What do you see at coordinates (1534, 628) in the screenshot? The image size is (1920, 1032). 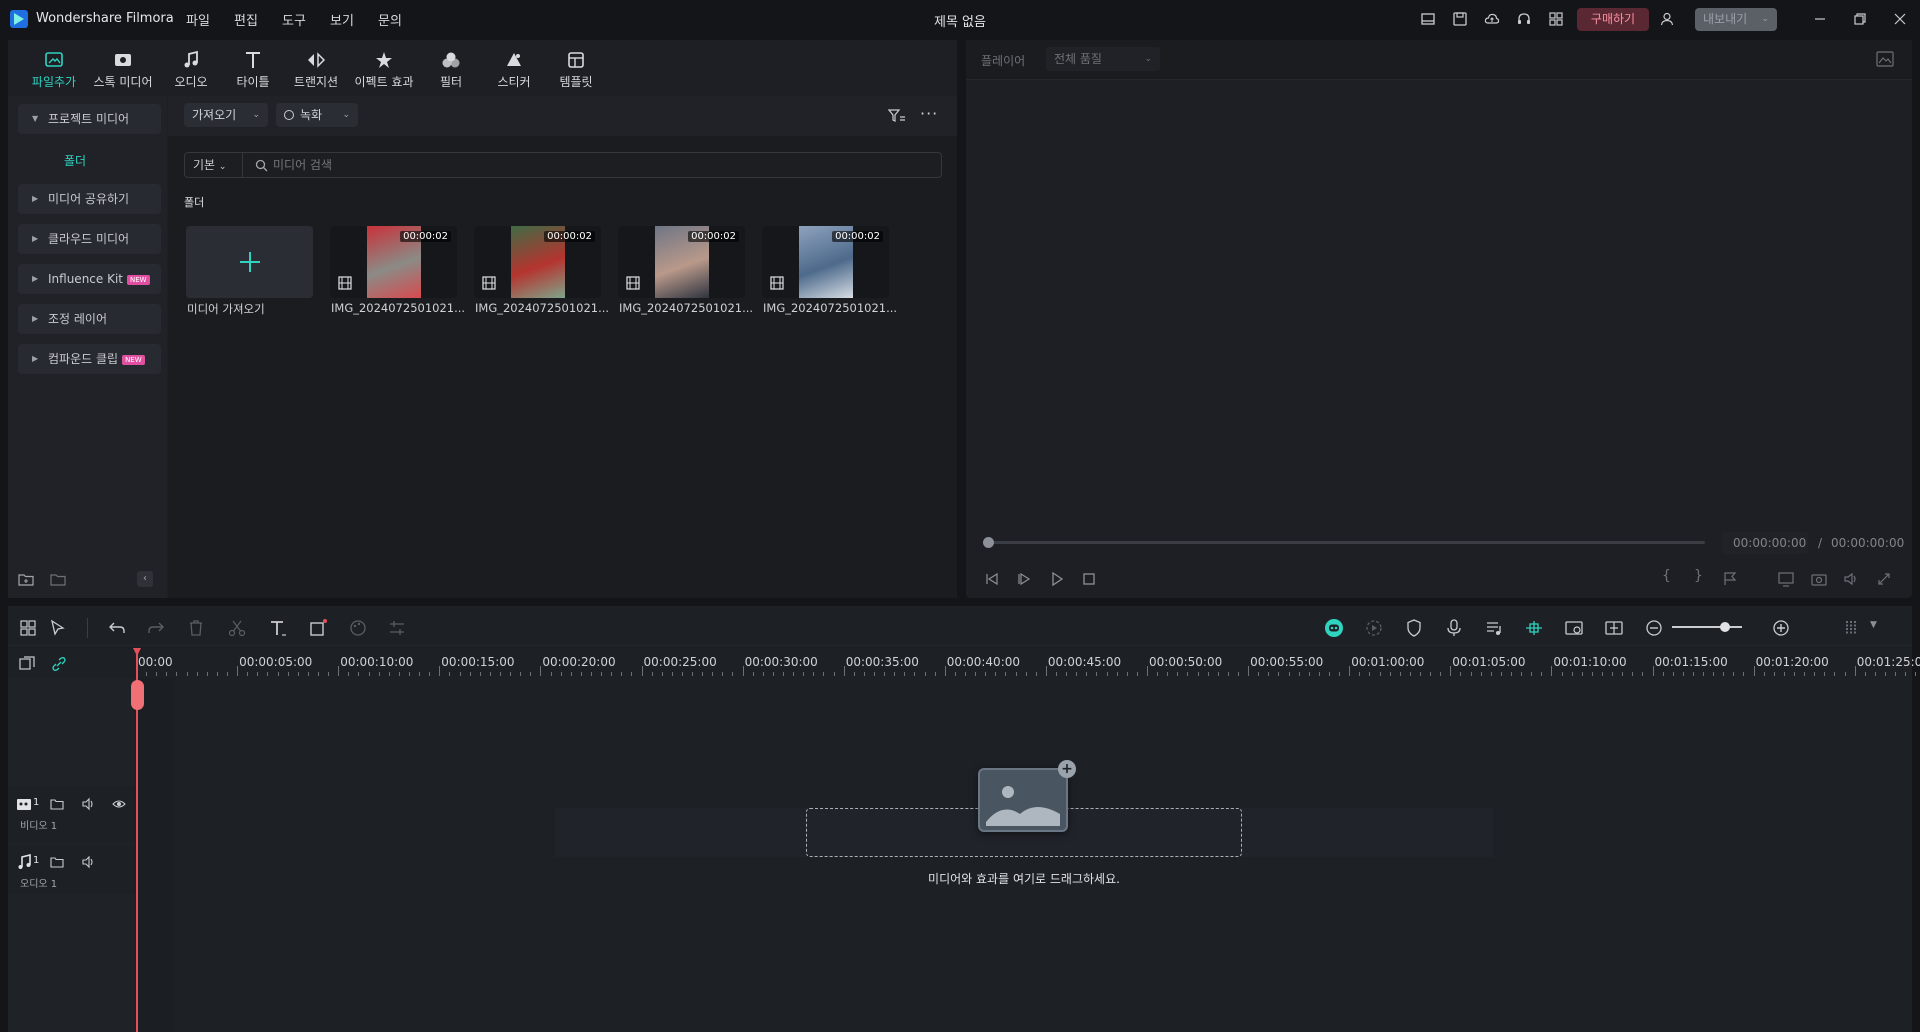 I see `snap-magnet-icon` at bounding box center [1534, 628].